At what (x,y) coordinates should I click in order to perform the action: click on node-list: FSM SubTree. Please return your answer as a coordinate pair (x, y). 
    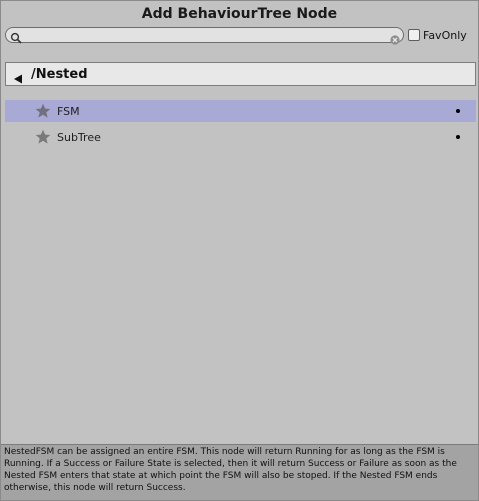
    Looking at the image, I should click on (240, 126).